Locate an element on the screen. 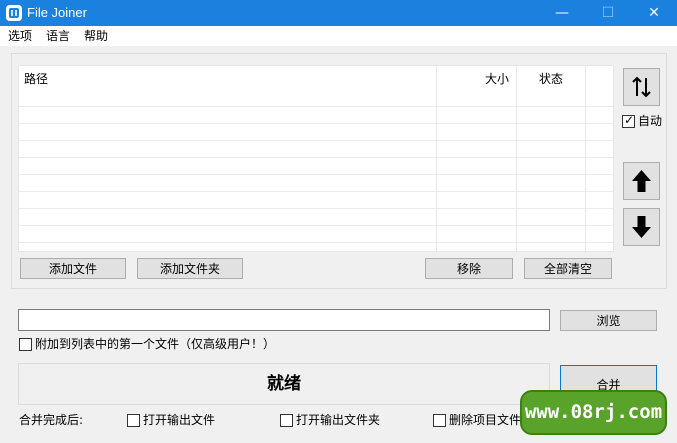  col-header-path: 路径 is located at coordinates (36, 85).